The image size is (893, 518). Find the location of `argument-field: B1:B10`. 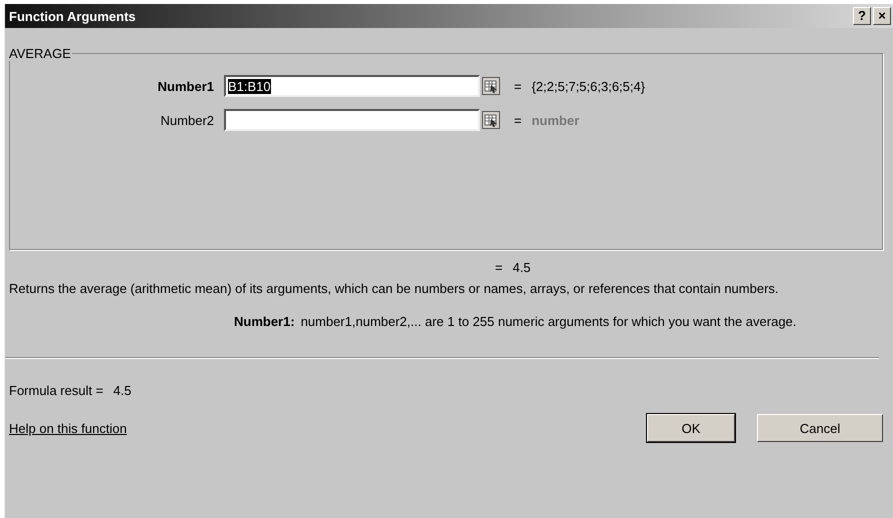

argument-field: B1:B10 is located at coordinates (352, 86).